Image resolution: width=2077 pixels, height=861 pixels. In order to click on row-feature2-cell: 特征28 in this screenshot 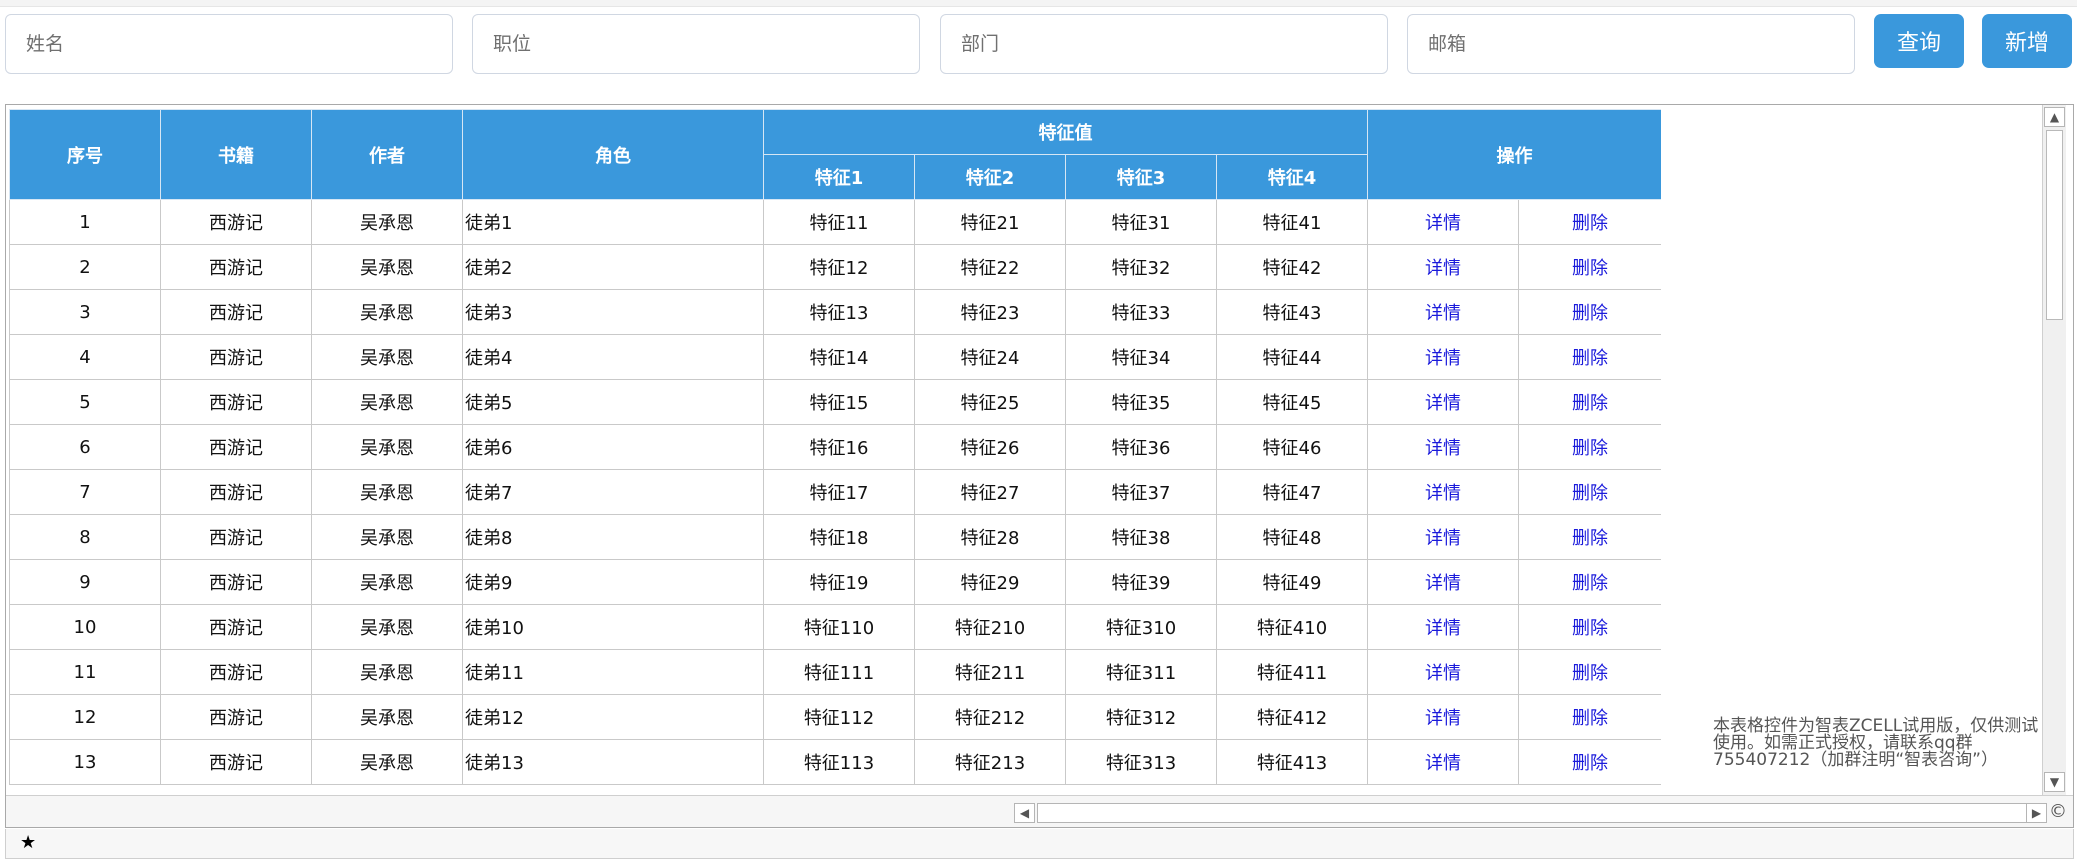, I will do `click(990, 537)`.